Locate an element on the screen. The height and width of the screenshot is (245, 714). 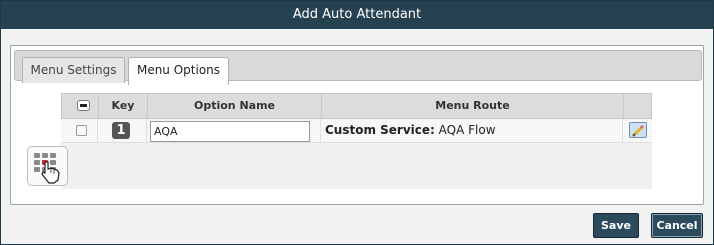
option-name-header: Option Name is located at coordinates (235, 106).